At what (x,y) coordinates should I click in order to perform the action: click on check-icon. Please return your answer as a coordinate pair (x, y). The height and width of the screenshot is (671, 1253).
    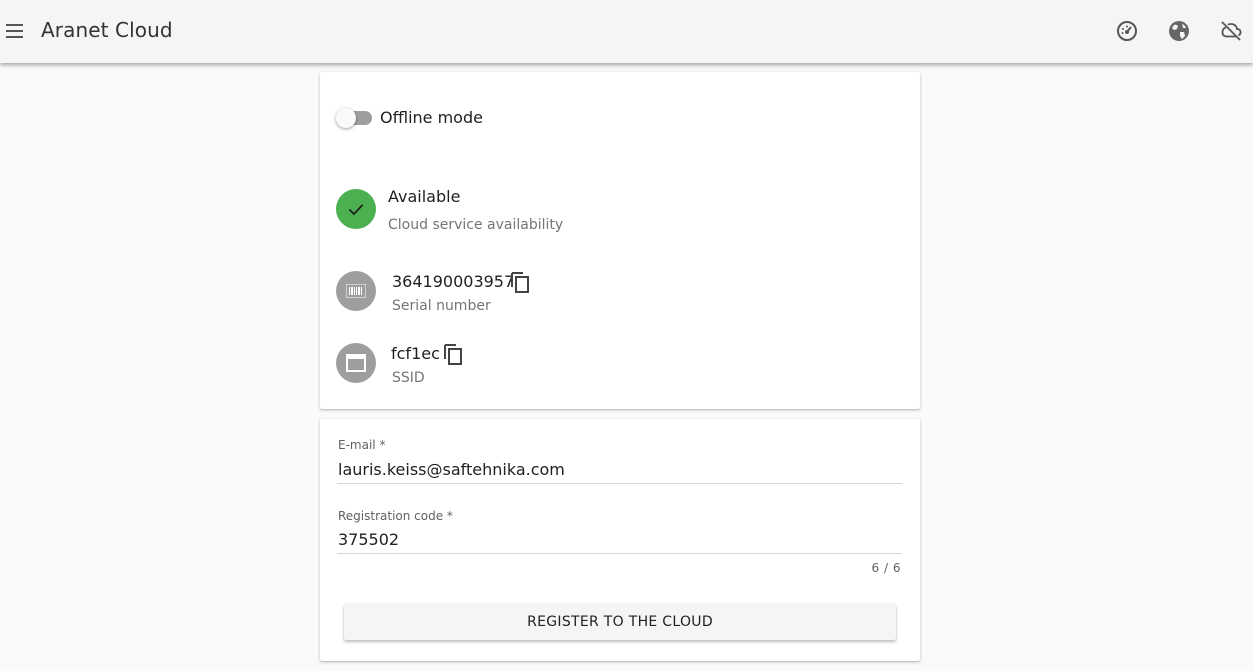
    Looking at the image, I should click on (356, 210).